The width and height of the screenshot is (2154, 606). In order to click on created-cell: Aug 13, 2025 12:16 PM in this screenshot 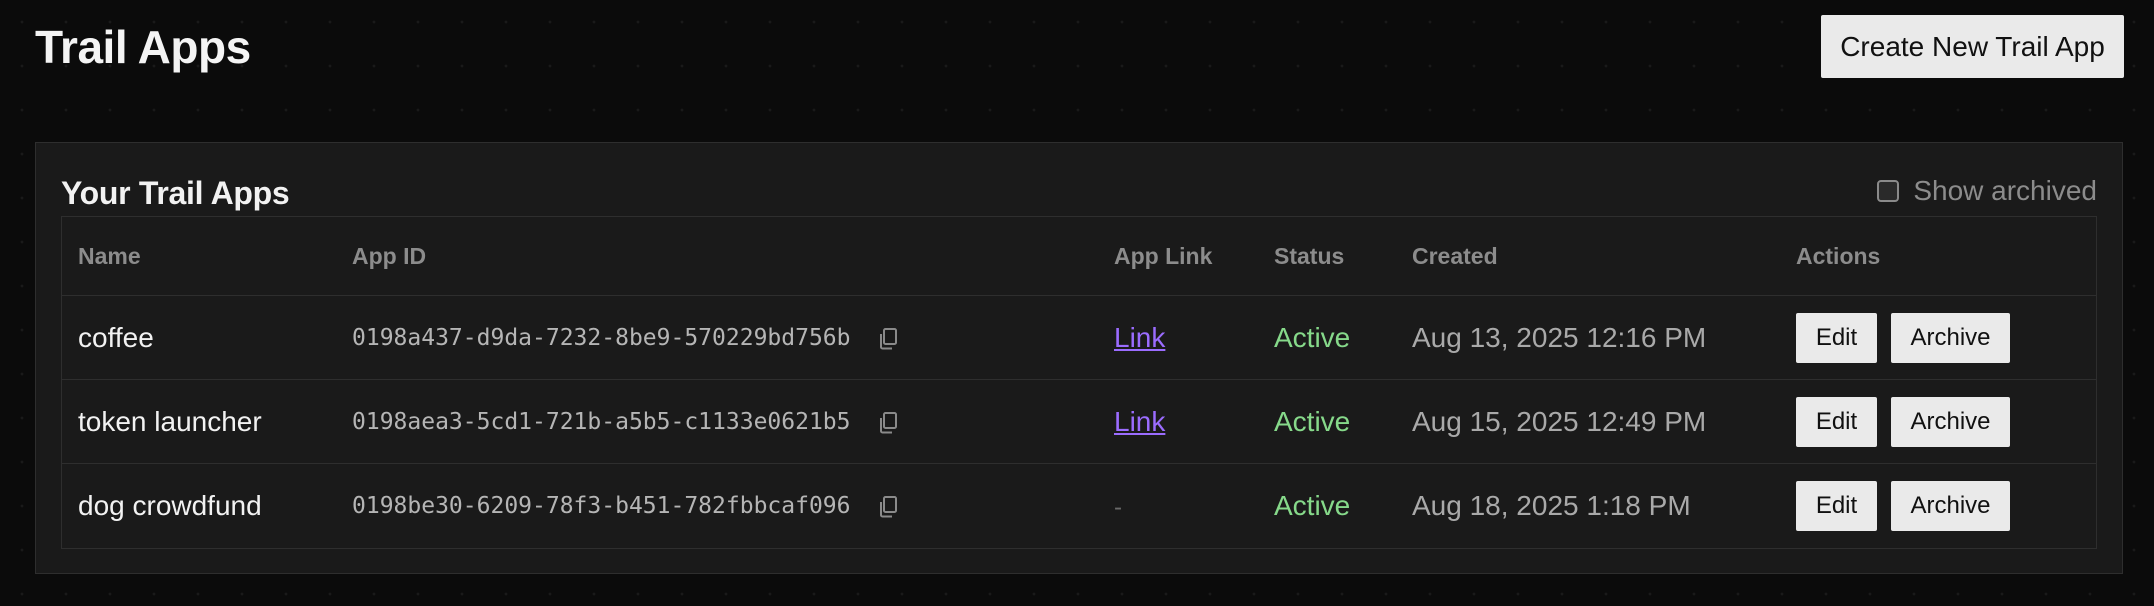, I will do `click(1588, 337)`.